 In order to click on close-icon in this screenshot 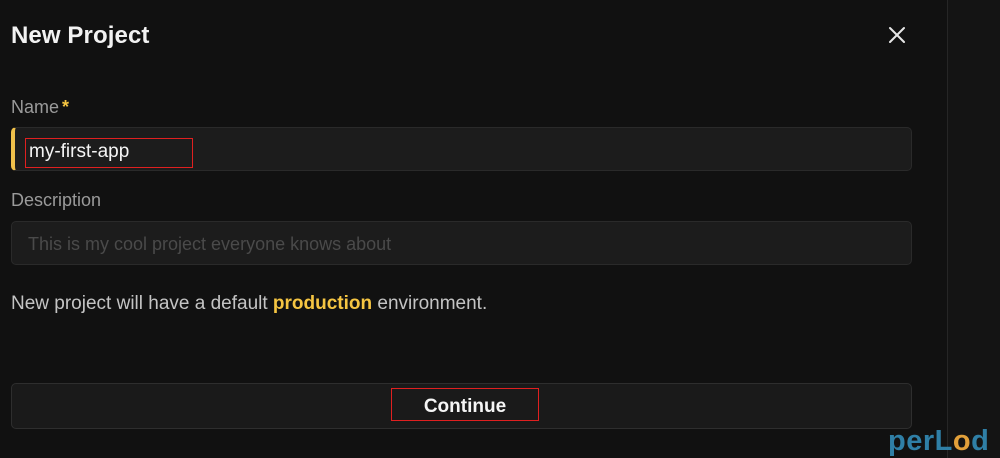, I will do `click(897, 35)`.